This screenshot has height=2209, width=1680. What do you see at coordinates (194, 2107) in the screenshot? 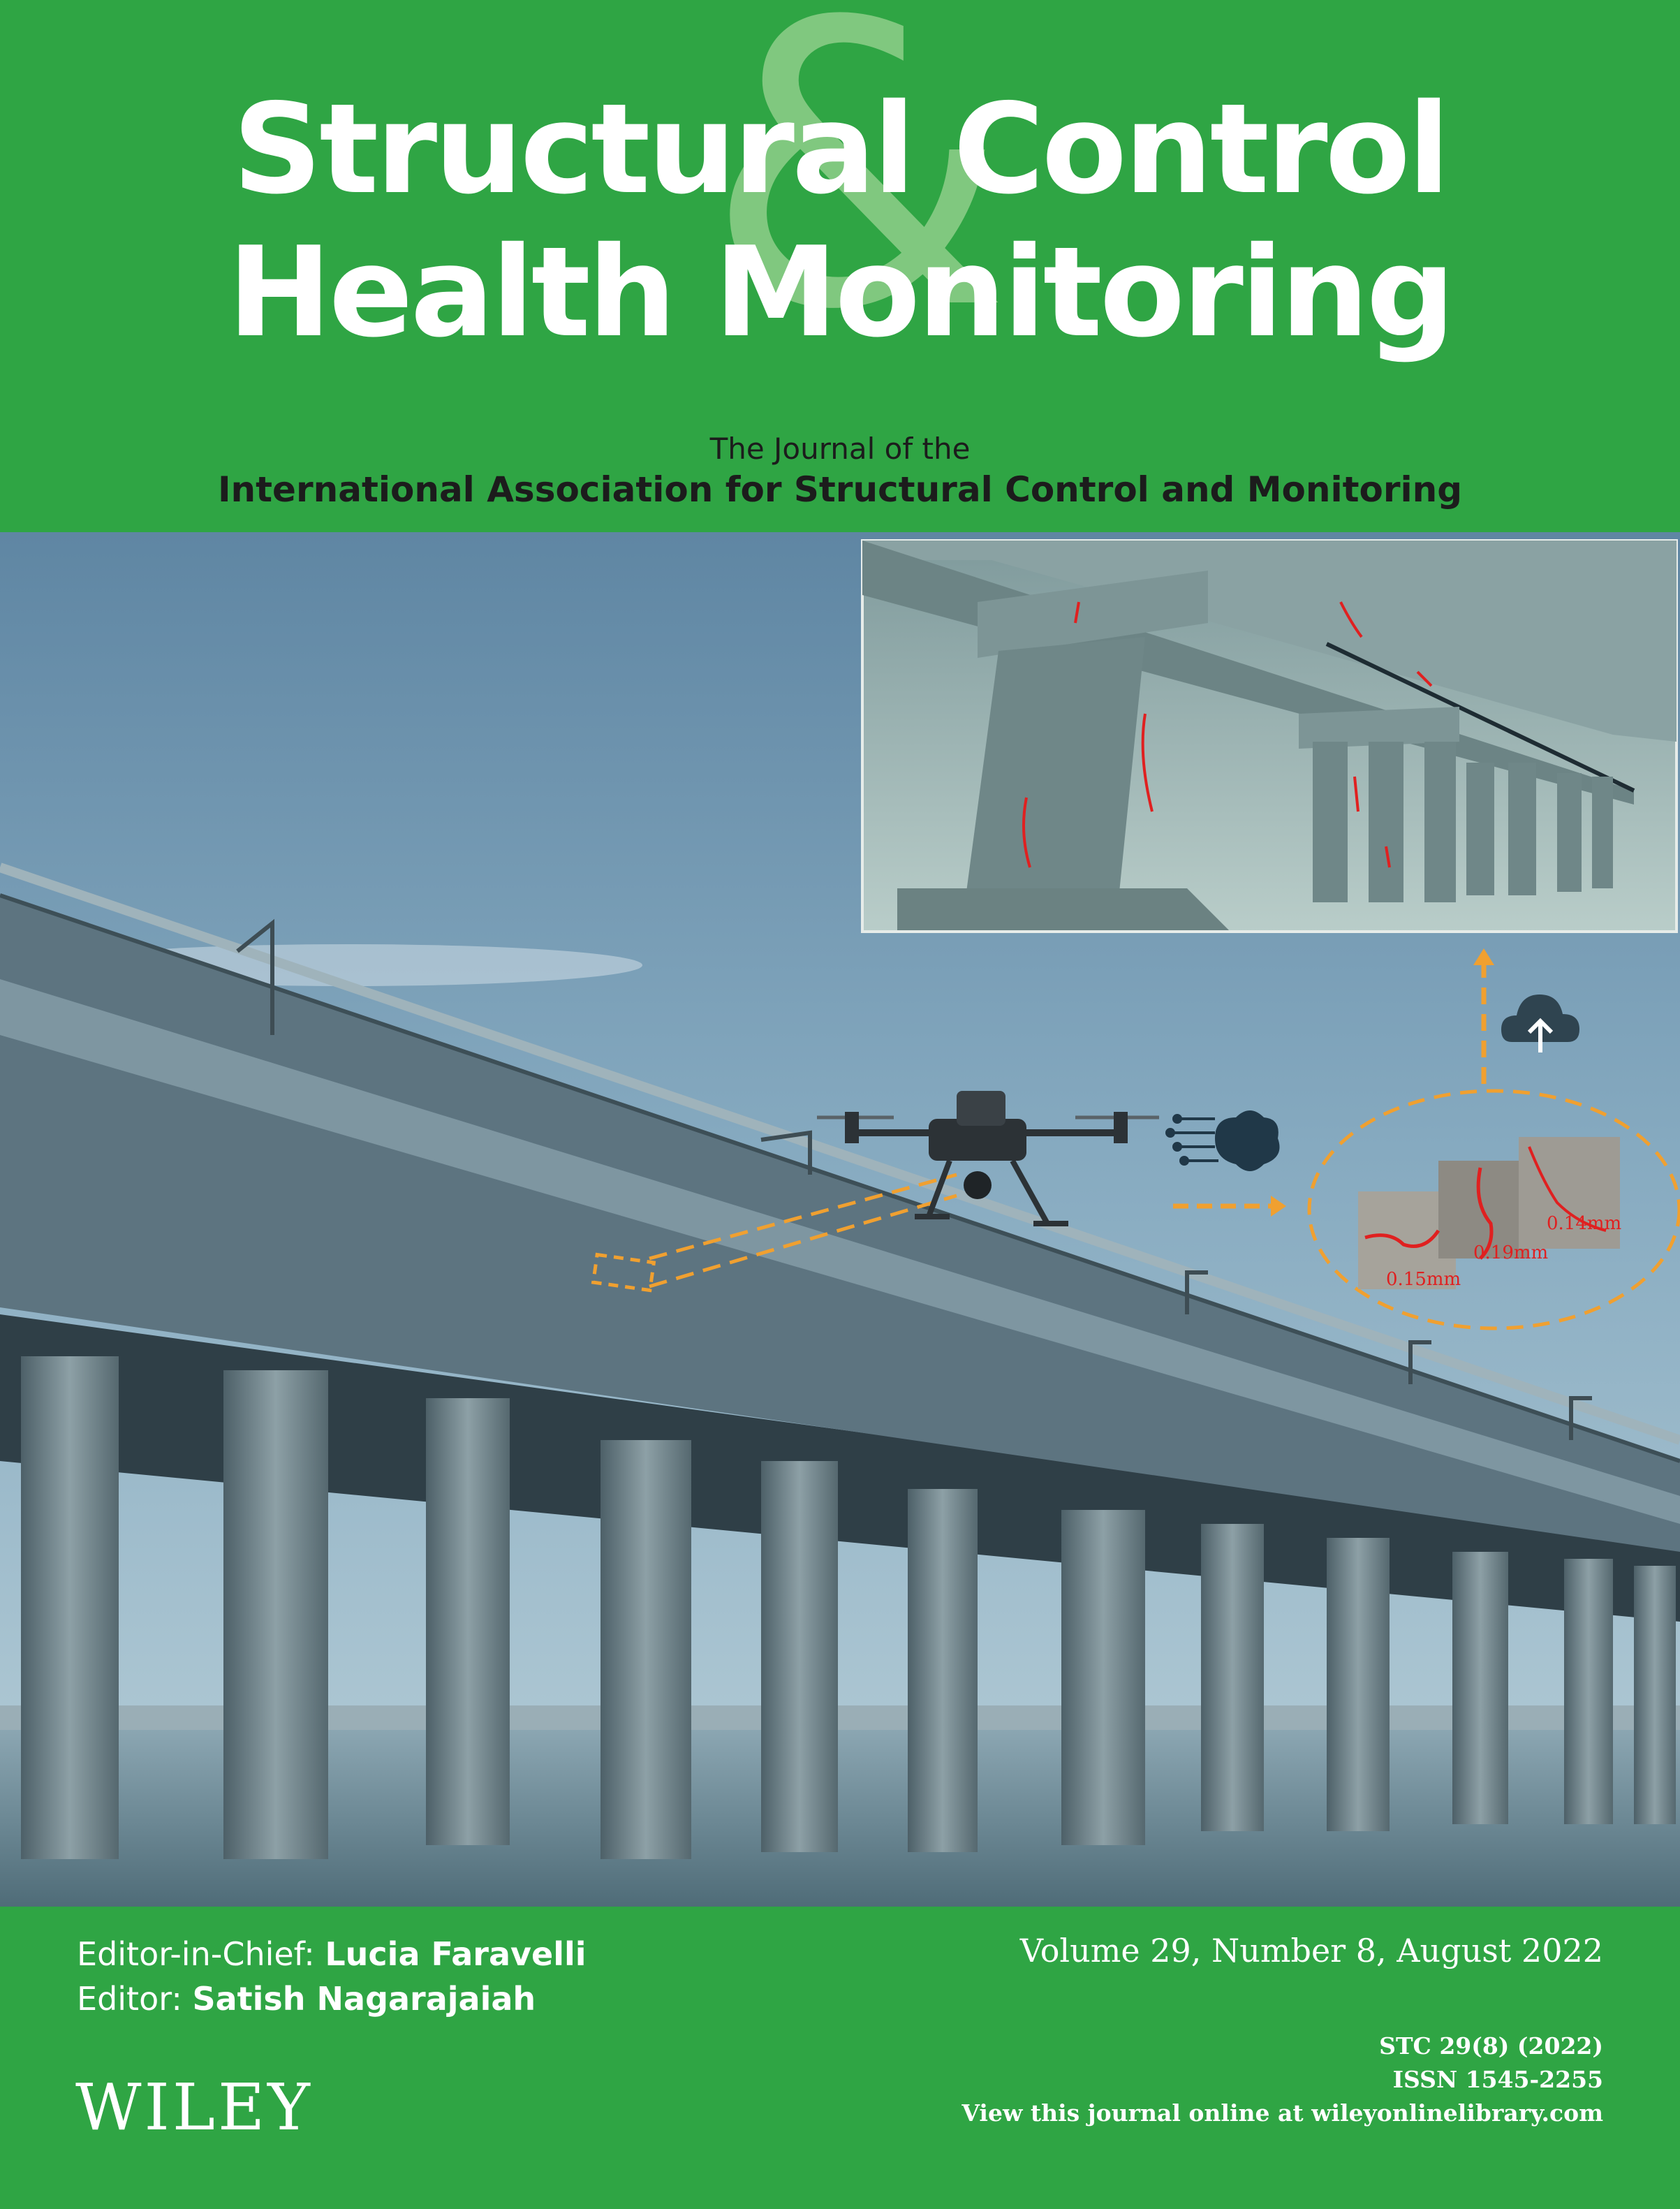
I see `wiley-logo: WILEY` at bounding box center [194, 2107].